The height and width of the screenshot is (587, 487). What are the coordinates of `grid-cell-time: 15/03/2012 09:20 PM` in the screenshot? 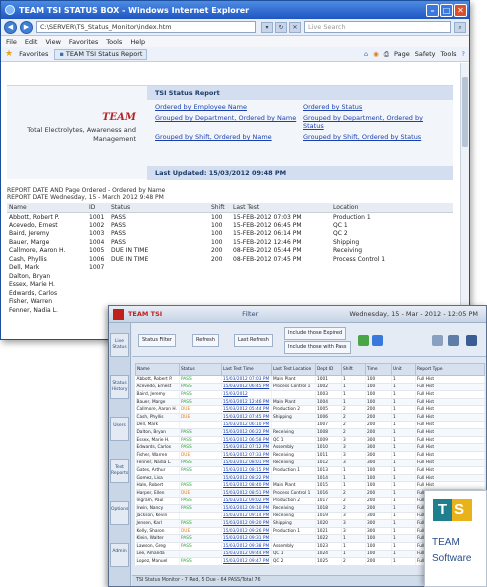 It's located at (246, 523).